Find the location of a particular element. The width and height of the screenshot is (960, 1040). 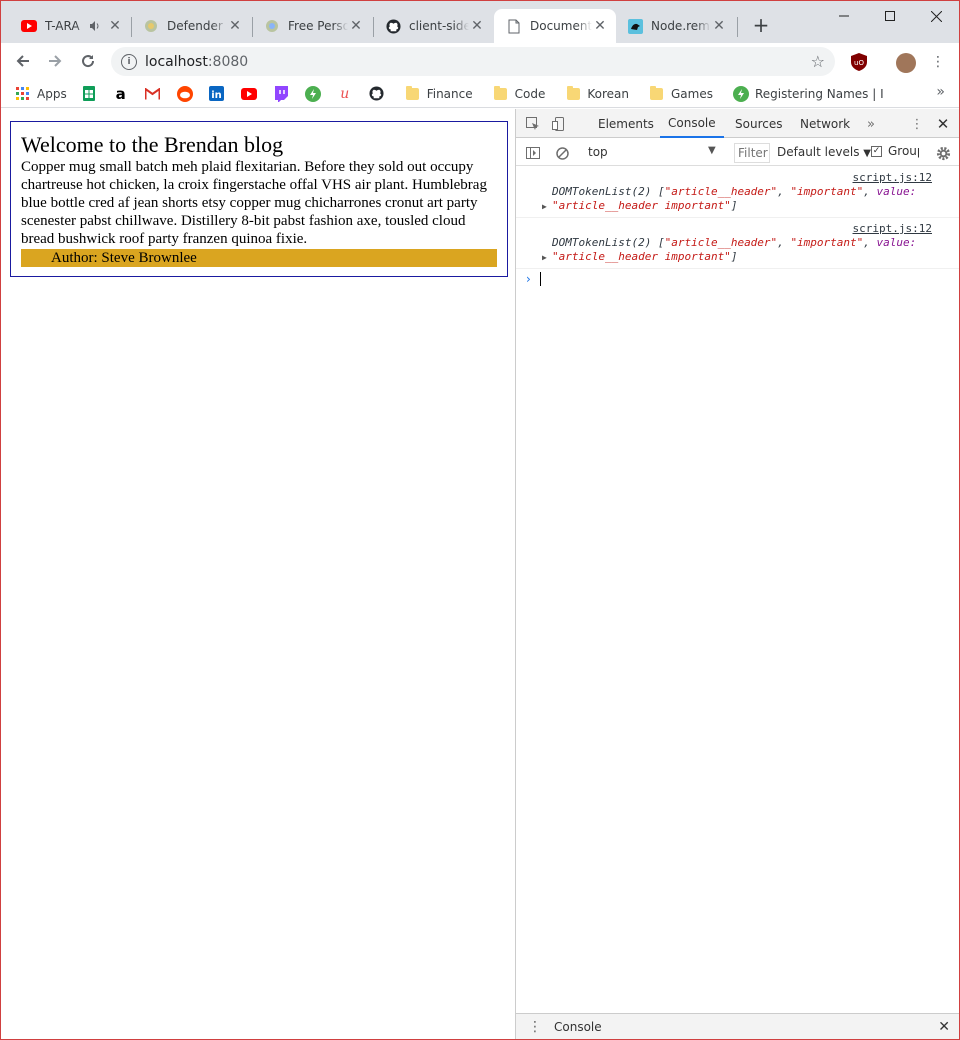

free-person-icon is located at coordinates (272, 26).